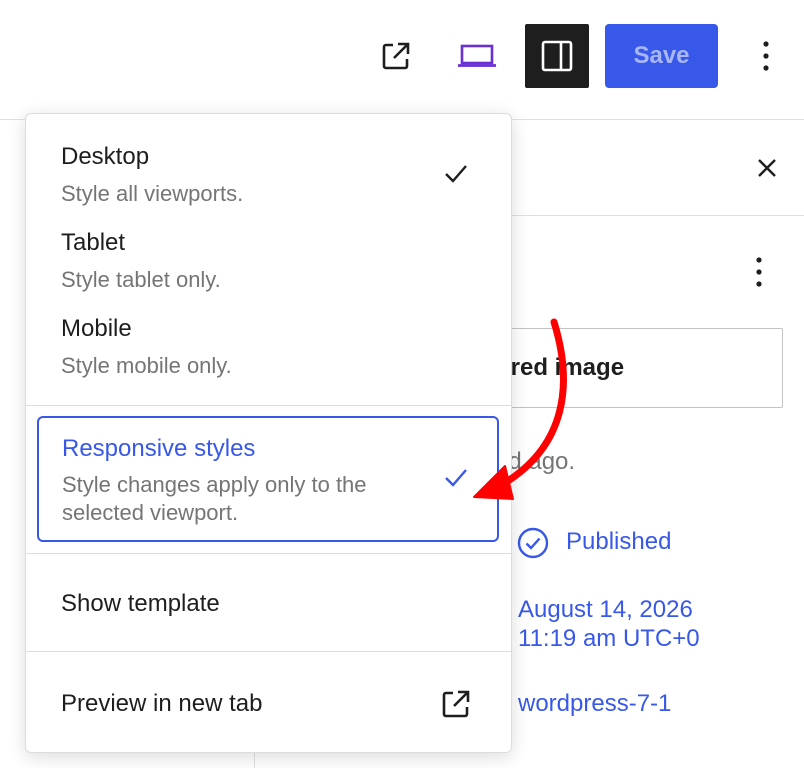 The image size is (804, 768). What do you see at coordinates (105, 156) in the screenshot?
I see `menu-item-label: Desktop` at bounding box center [105, 156].